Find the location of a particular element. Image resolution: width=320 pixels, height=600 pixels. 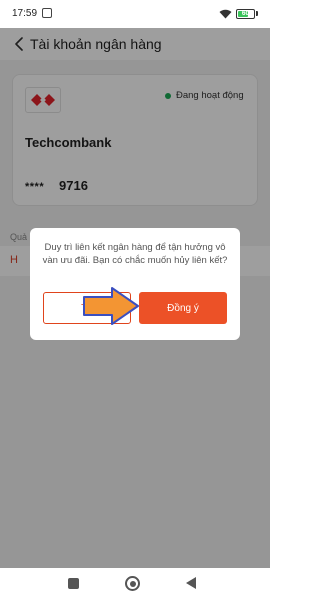

home-icon is located at coordinates (132, 583).